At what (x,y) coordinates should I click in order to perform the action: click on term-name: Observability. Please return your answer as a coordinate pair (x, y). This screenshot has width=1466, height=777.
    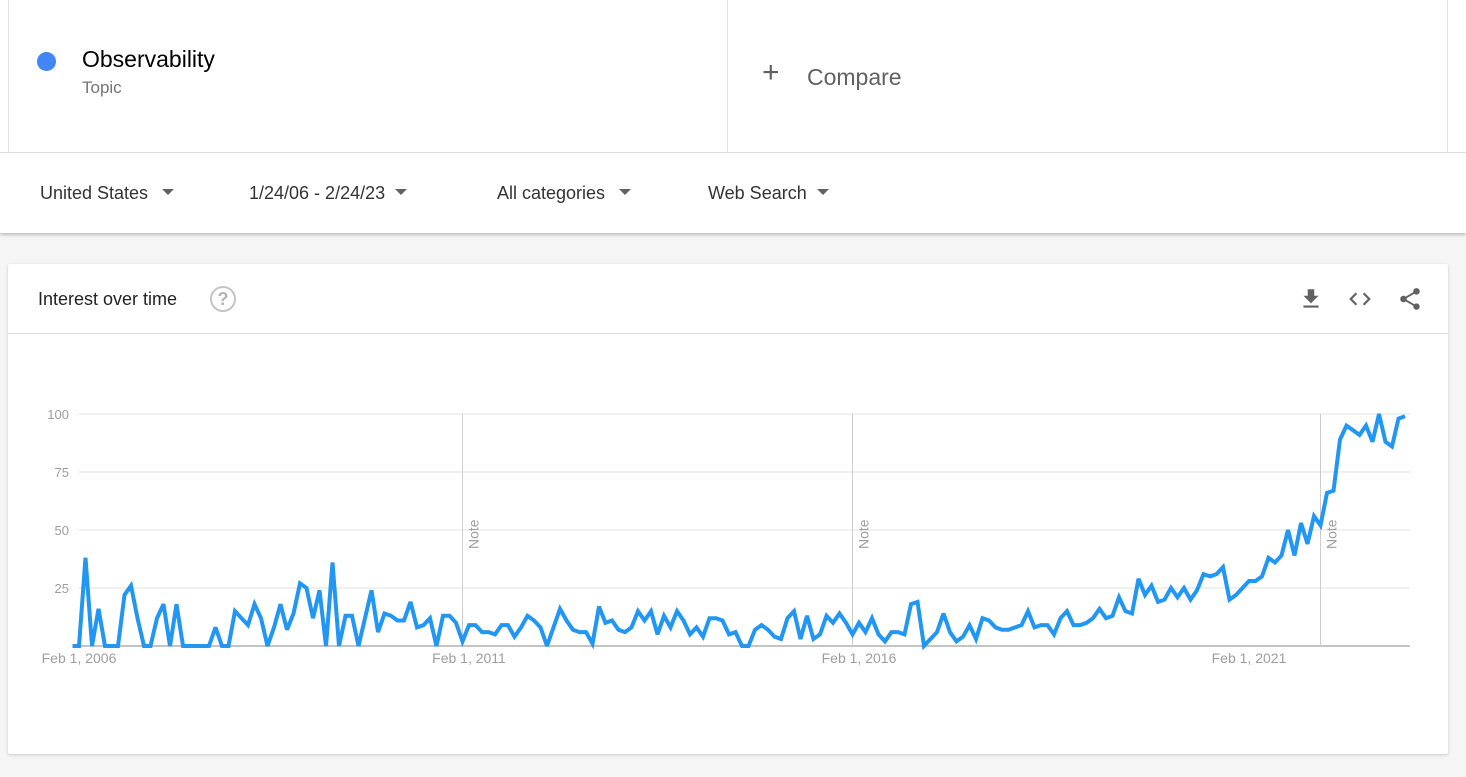
    Looking at the image, I should click on (148, 59).